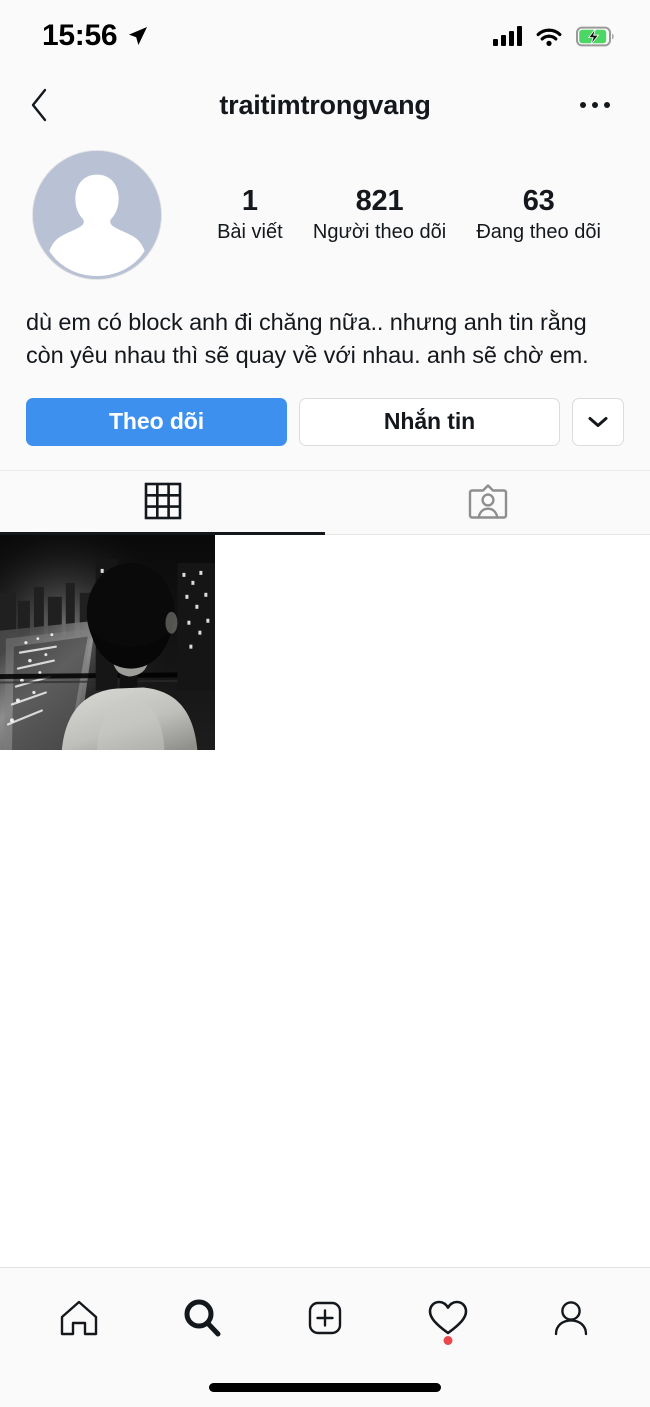  I want to click on home-indicator-area, so click(325, 1387).